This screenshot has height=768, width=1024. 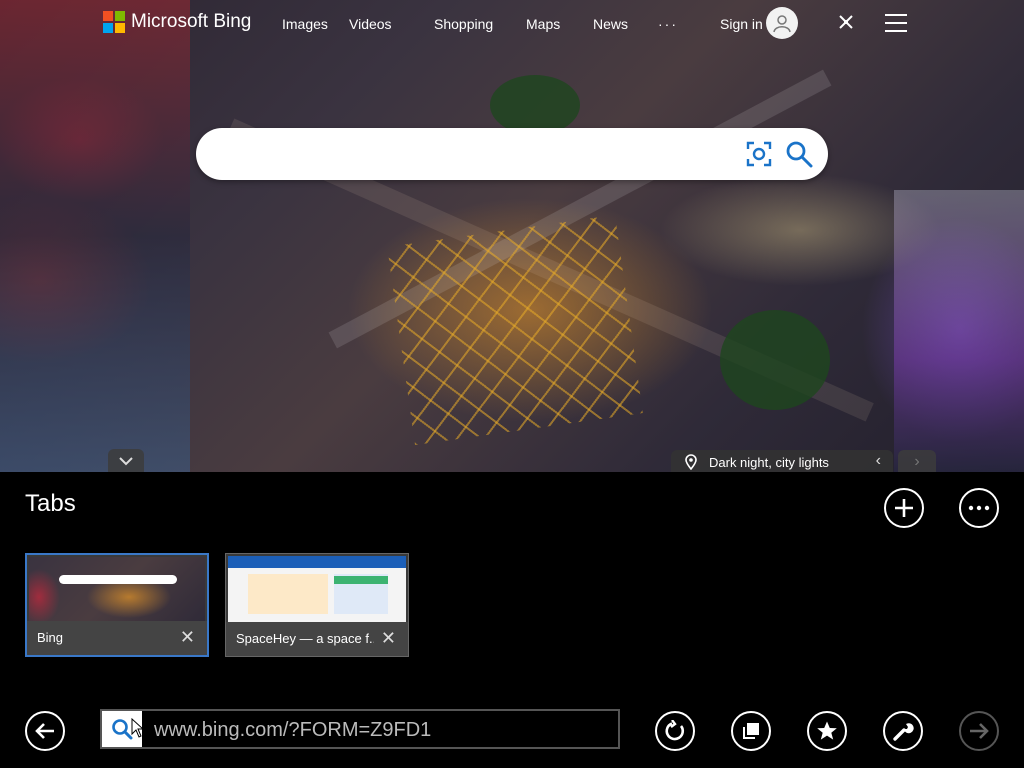 I want to click on bing-search-box, so click(x=512, y=154).